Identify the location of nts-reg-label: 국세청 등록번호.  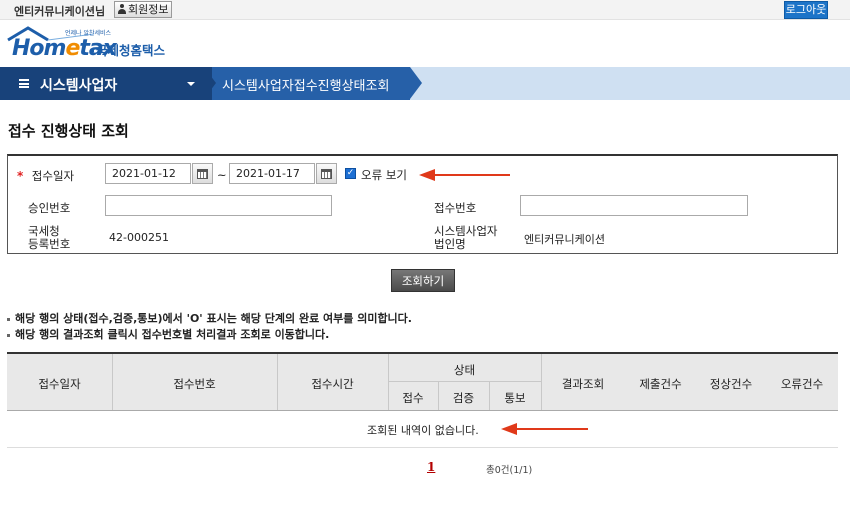
(49, 237).